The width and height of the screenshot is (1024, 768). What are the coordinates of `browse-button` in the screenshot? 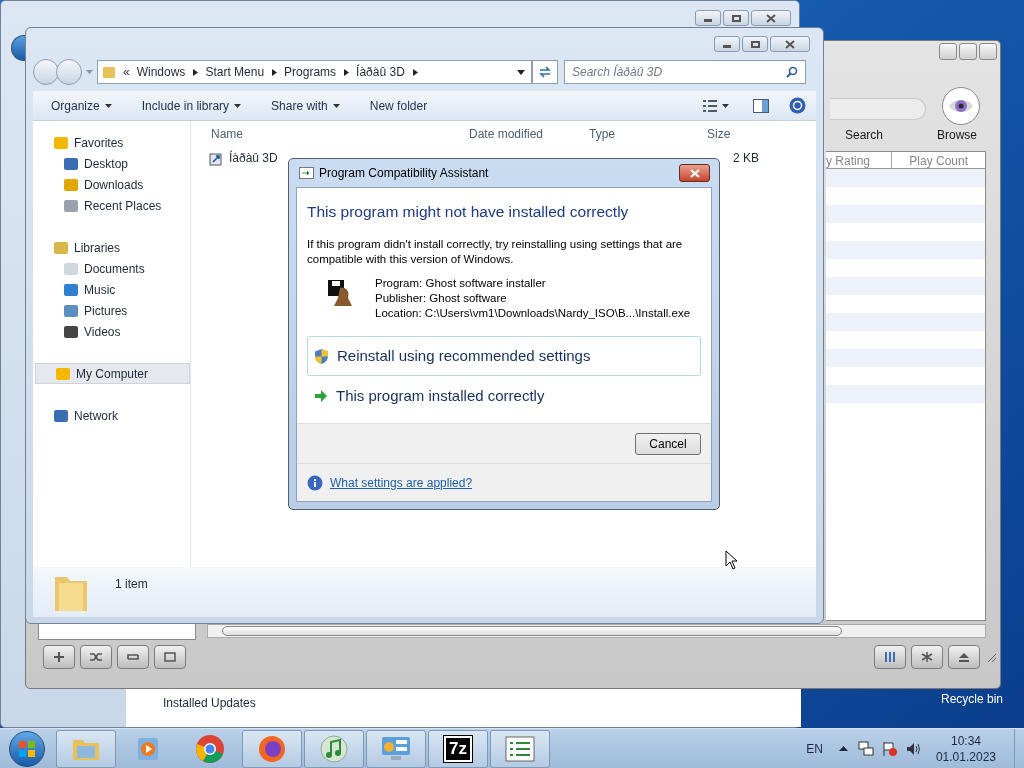 It's located at (961, 106).